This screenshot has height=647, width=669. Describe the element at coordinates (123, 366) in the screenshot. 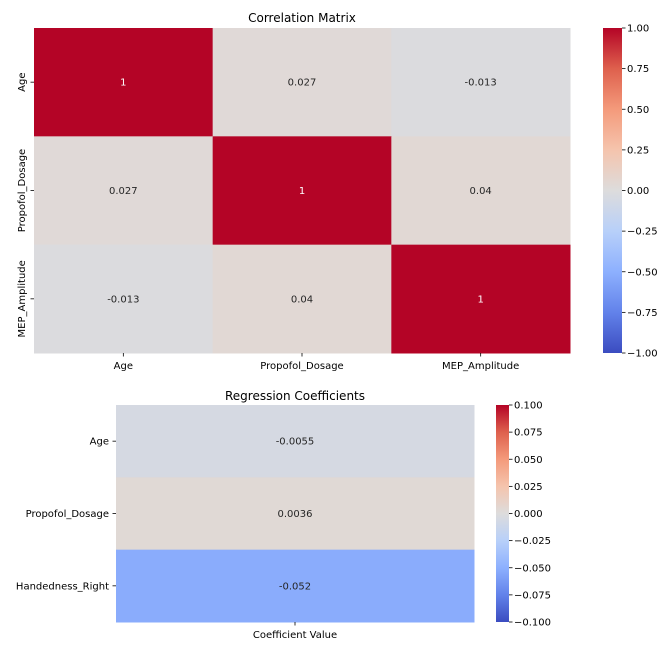

I see `x-tick-label: Age` at that location.